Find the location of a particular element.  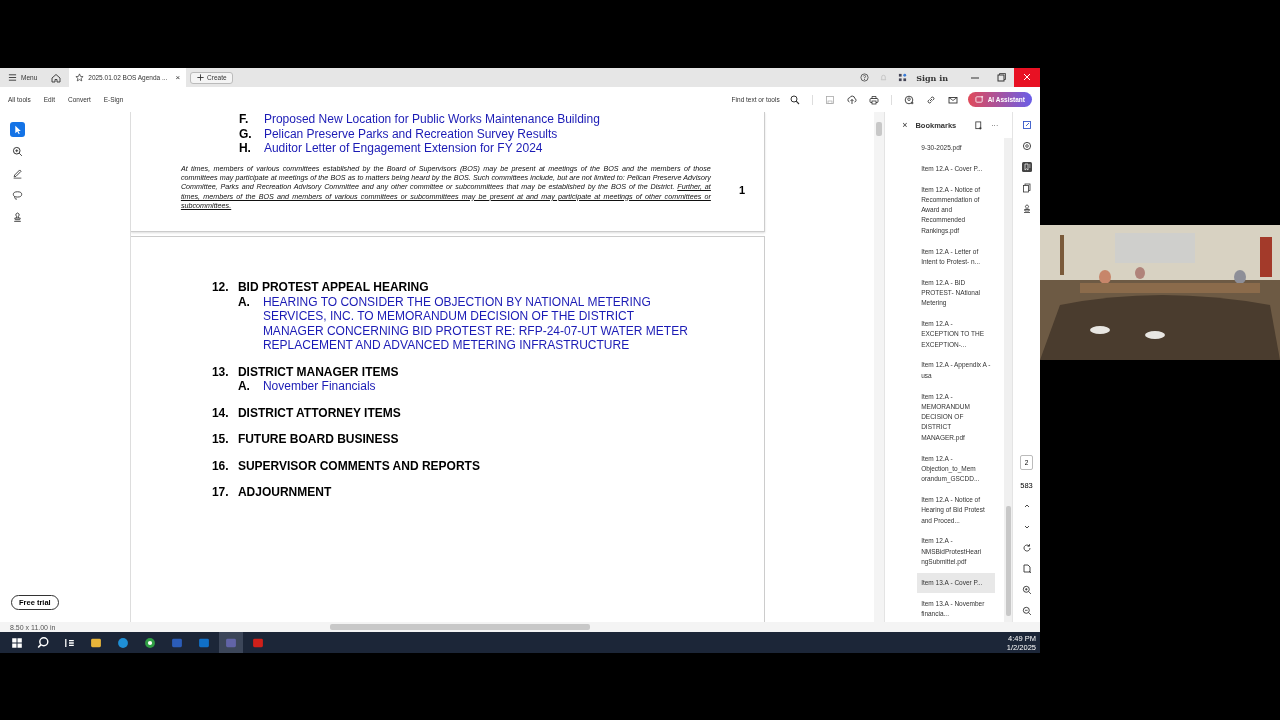

item-letter: F. is located at coordinates (244, 119).